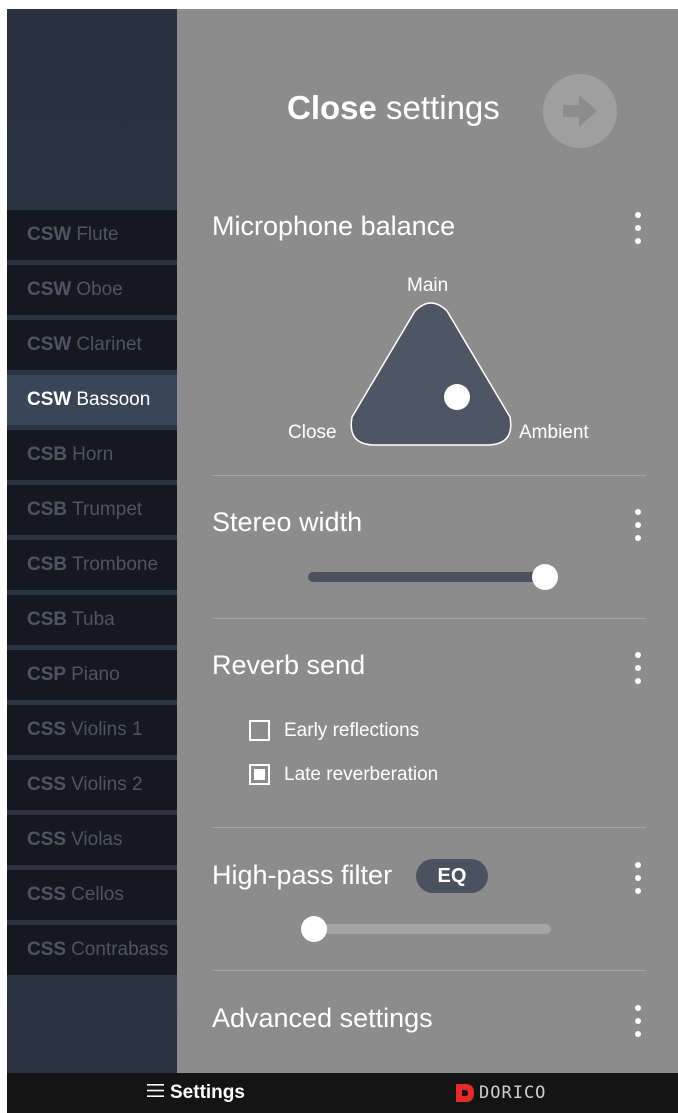 The image size is (678, 1113). I want to click on eq-button: EQ, so click(452, 876).